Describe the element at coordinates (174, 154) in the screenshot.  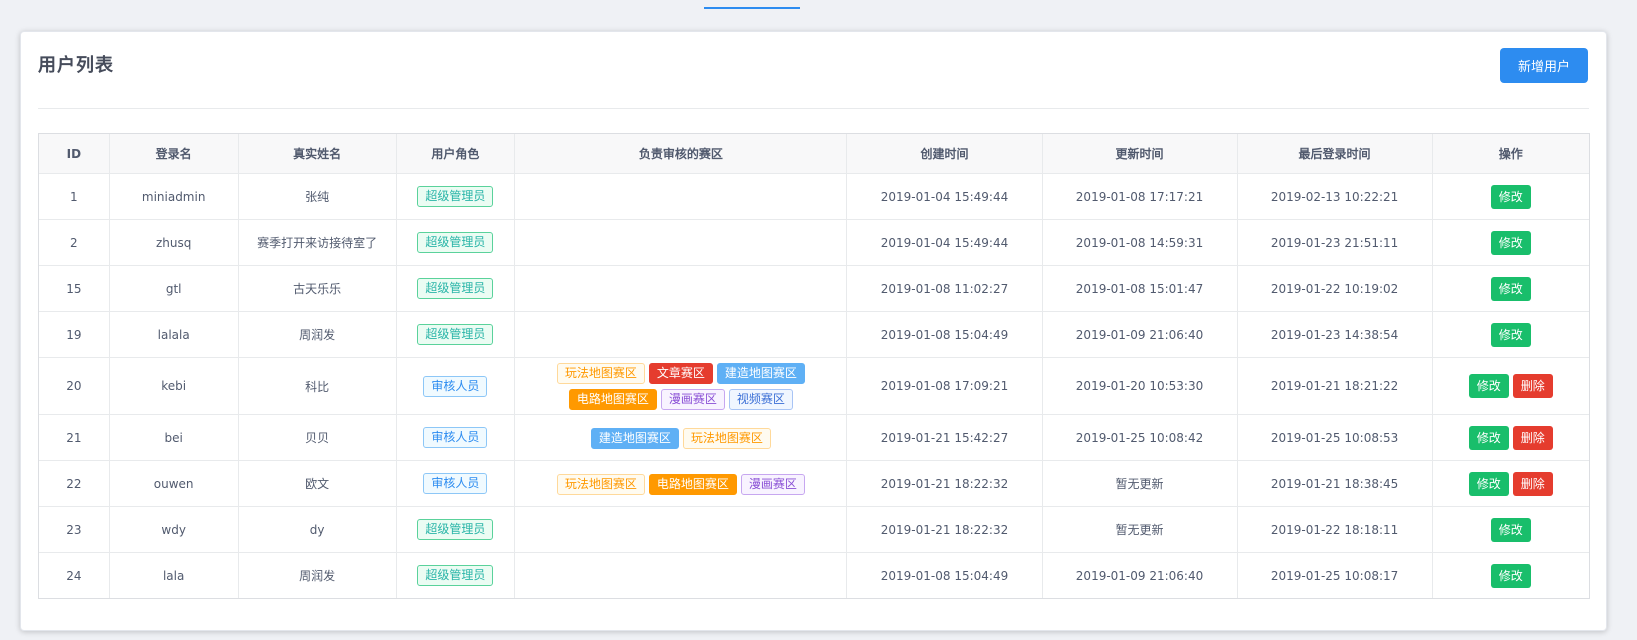
I see `header-login: 登录名` at that location.